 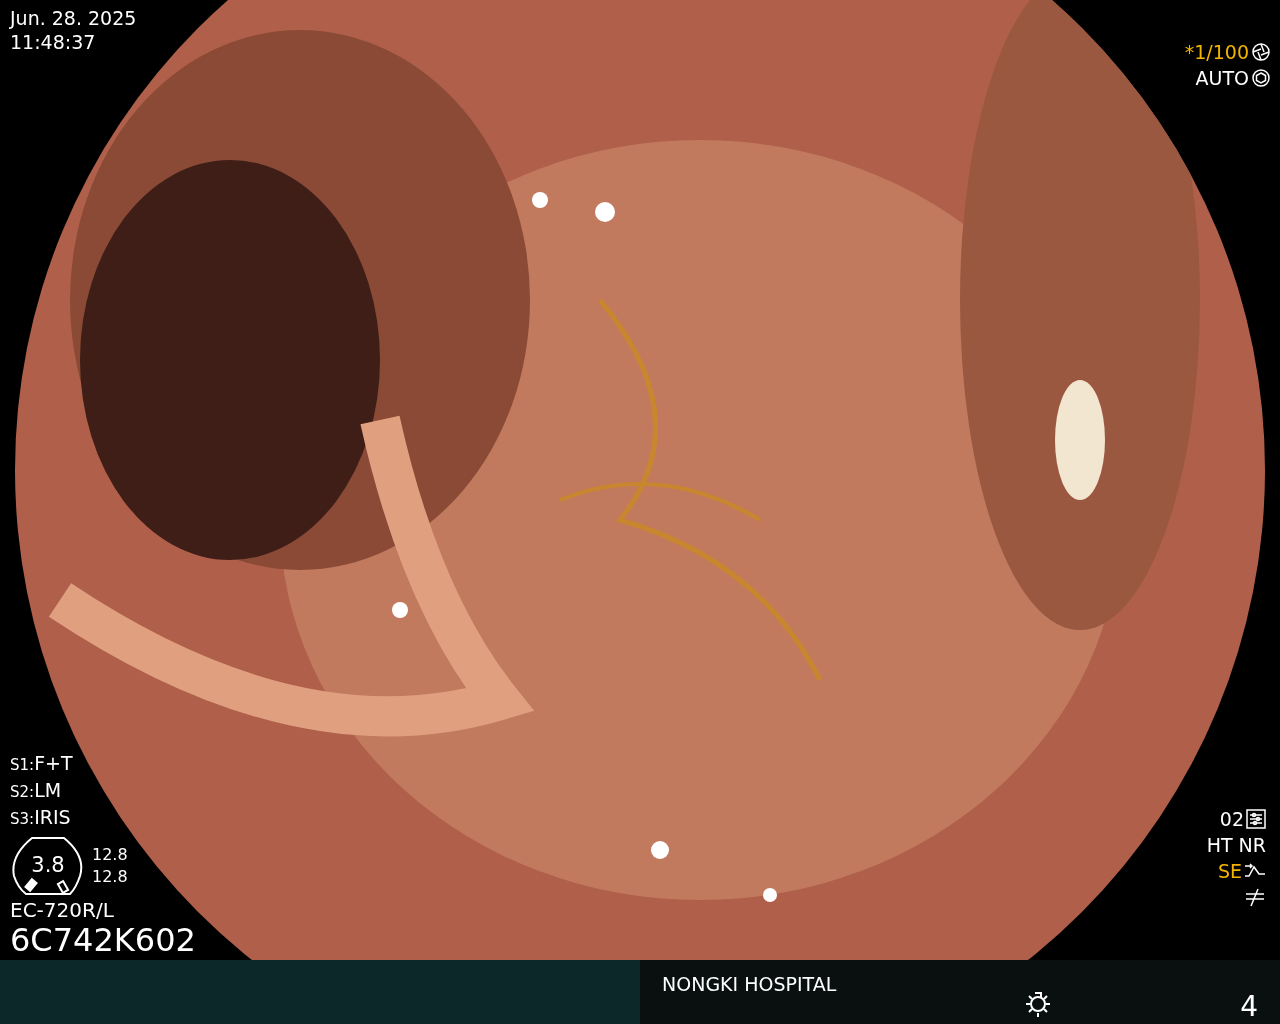 I want to click on scope-model: EC-720R/L, so click(x=62, y=910).